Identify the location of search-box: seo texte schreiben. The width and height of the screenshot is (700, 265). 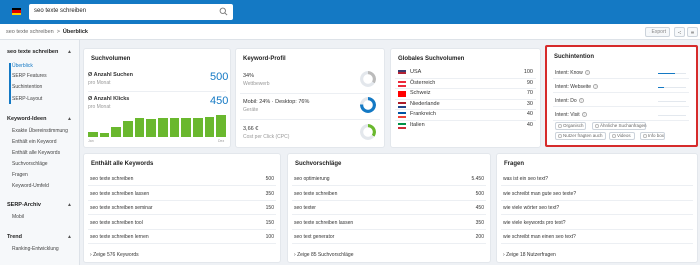
(131, 12).